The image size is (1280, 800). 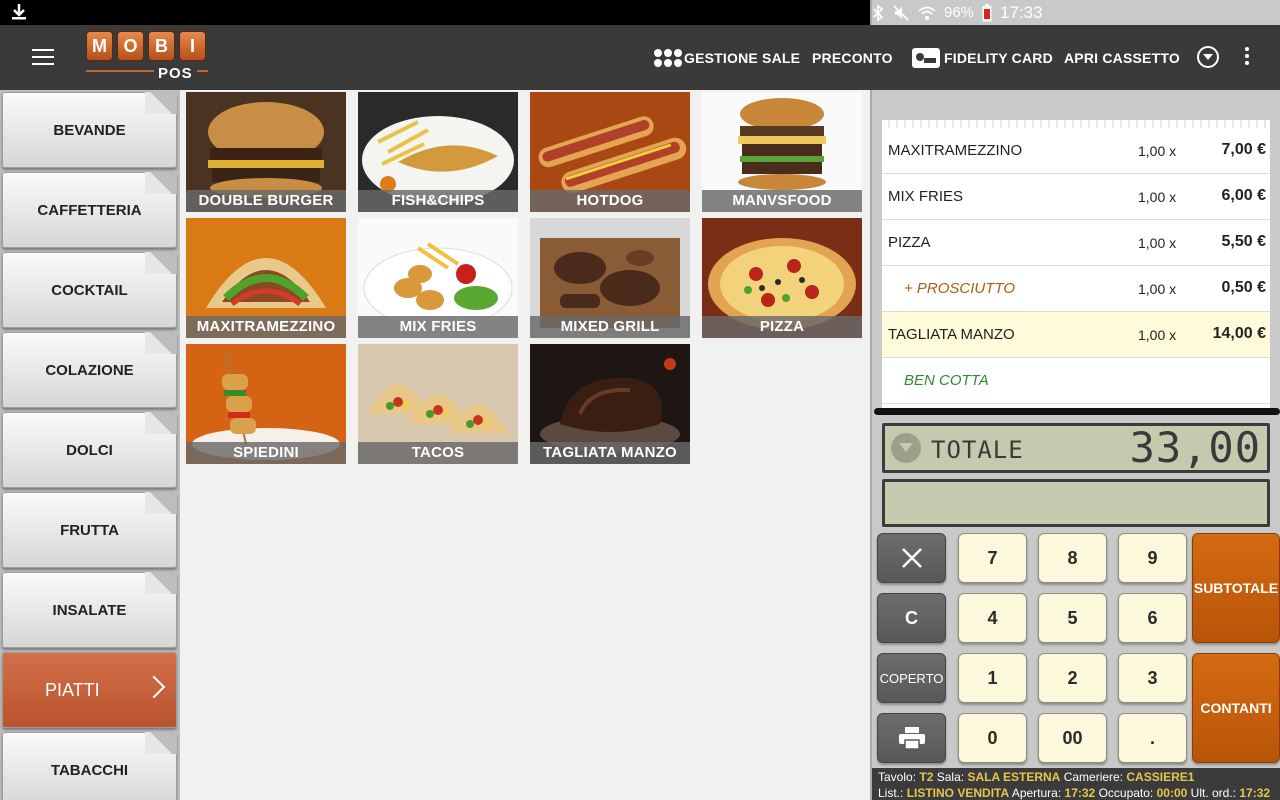 I want to click on product-tagliata-manzo: TAGLIATA MANZO, so click(x=610, y=404).